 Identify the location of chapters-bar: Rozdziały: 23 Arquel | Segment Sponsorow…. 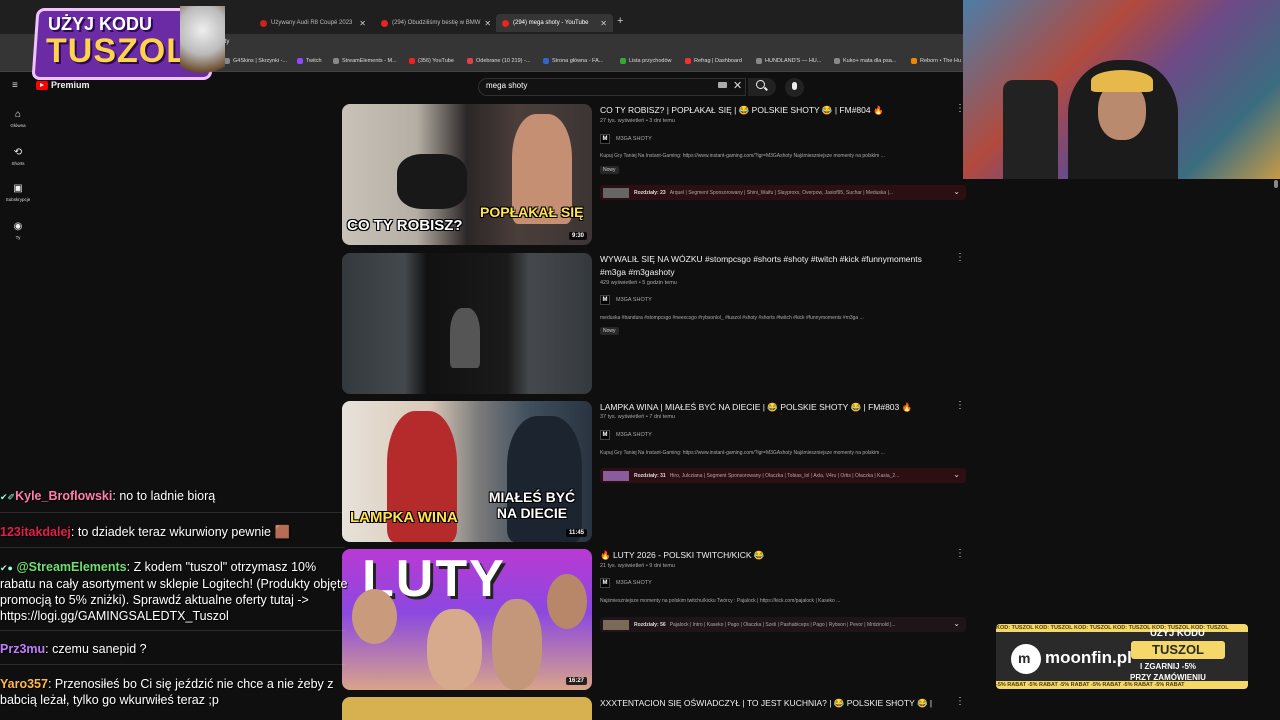
(783, 192).